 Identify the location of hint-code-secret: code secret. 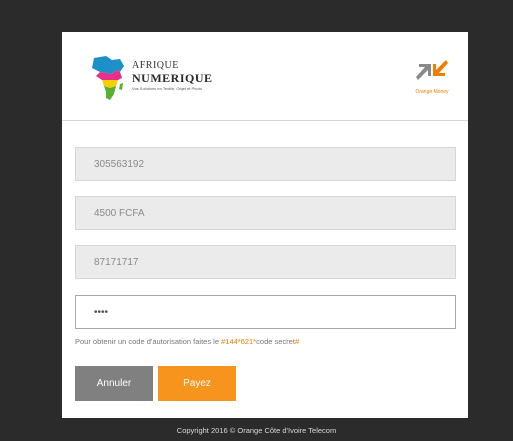
(275, 341).